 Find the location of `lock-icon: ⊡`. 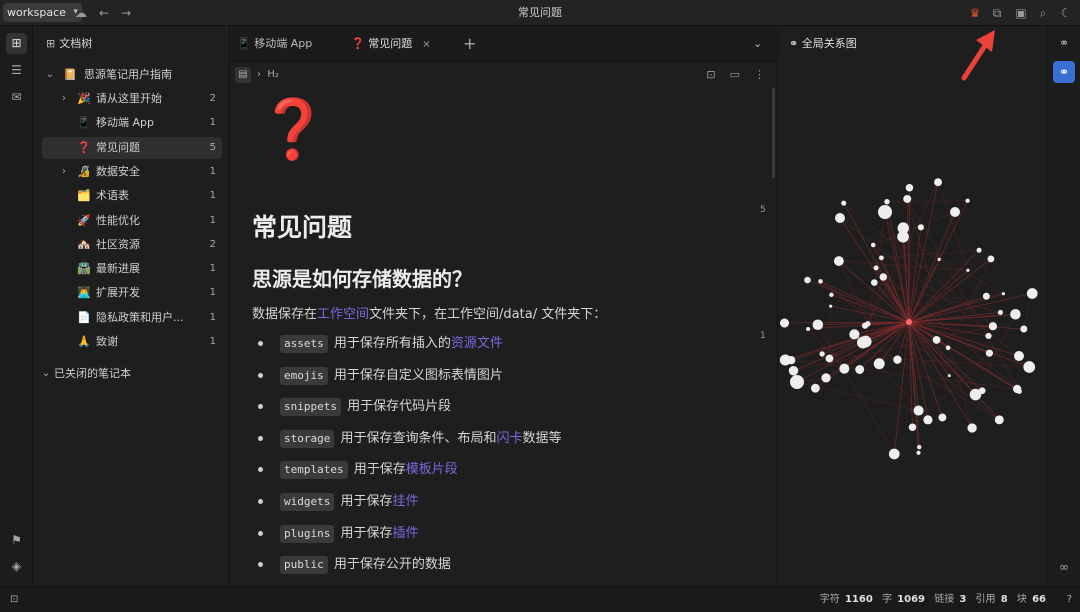

lock-icon: ⊡ is located at coordinates (710, 74).